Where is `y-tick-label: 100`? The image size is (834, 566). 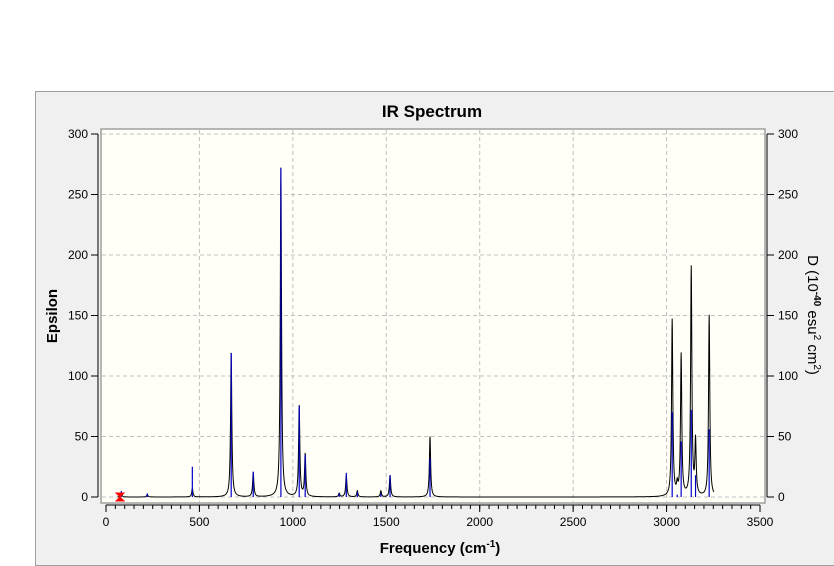
y-tick-label: 100 is located at coordinates (78, 376).